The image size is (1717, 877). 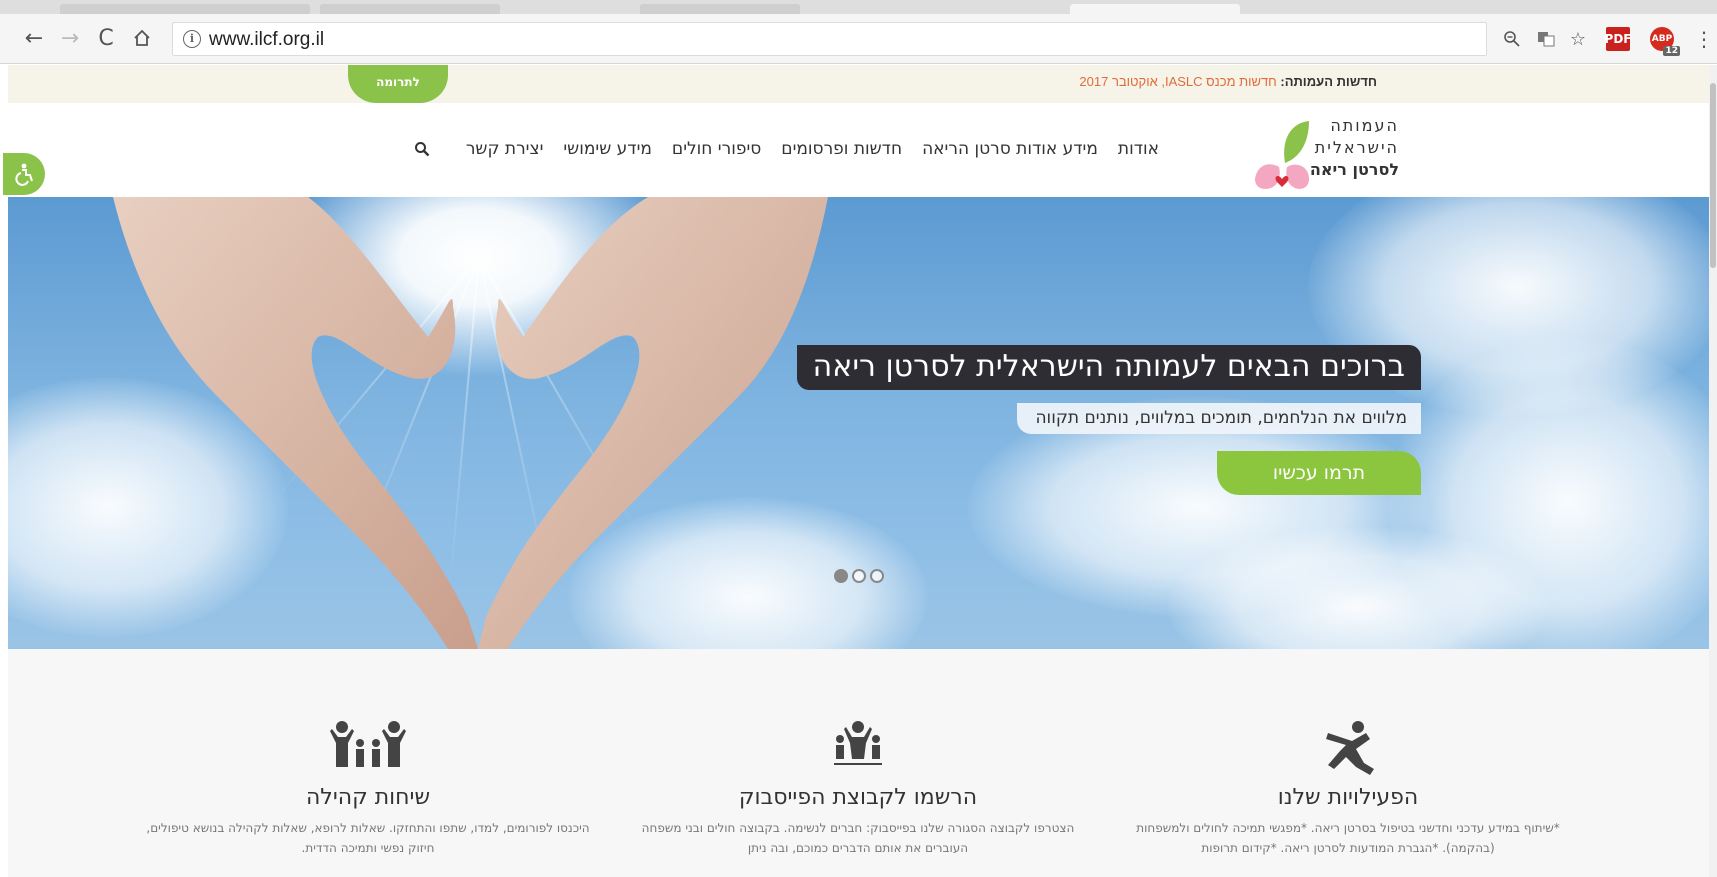 What do you see at coordinates (1671, 51) in the screenshot?
I see `adblock-count: 12` at bounding box center [1671, 51].